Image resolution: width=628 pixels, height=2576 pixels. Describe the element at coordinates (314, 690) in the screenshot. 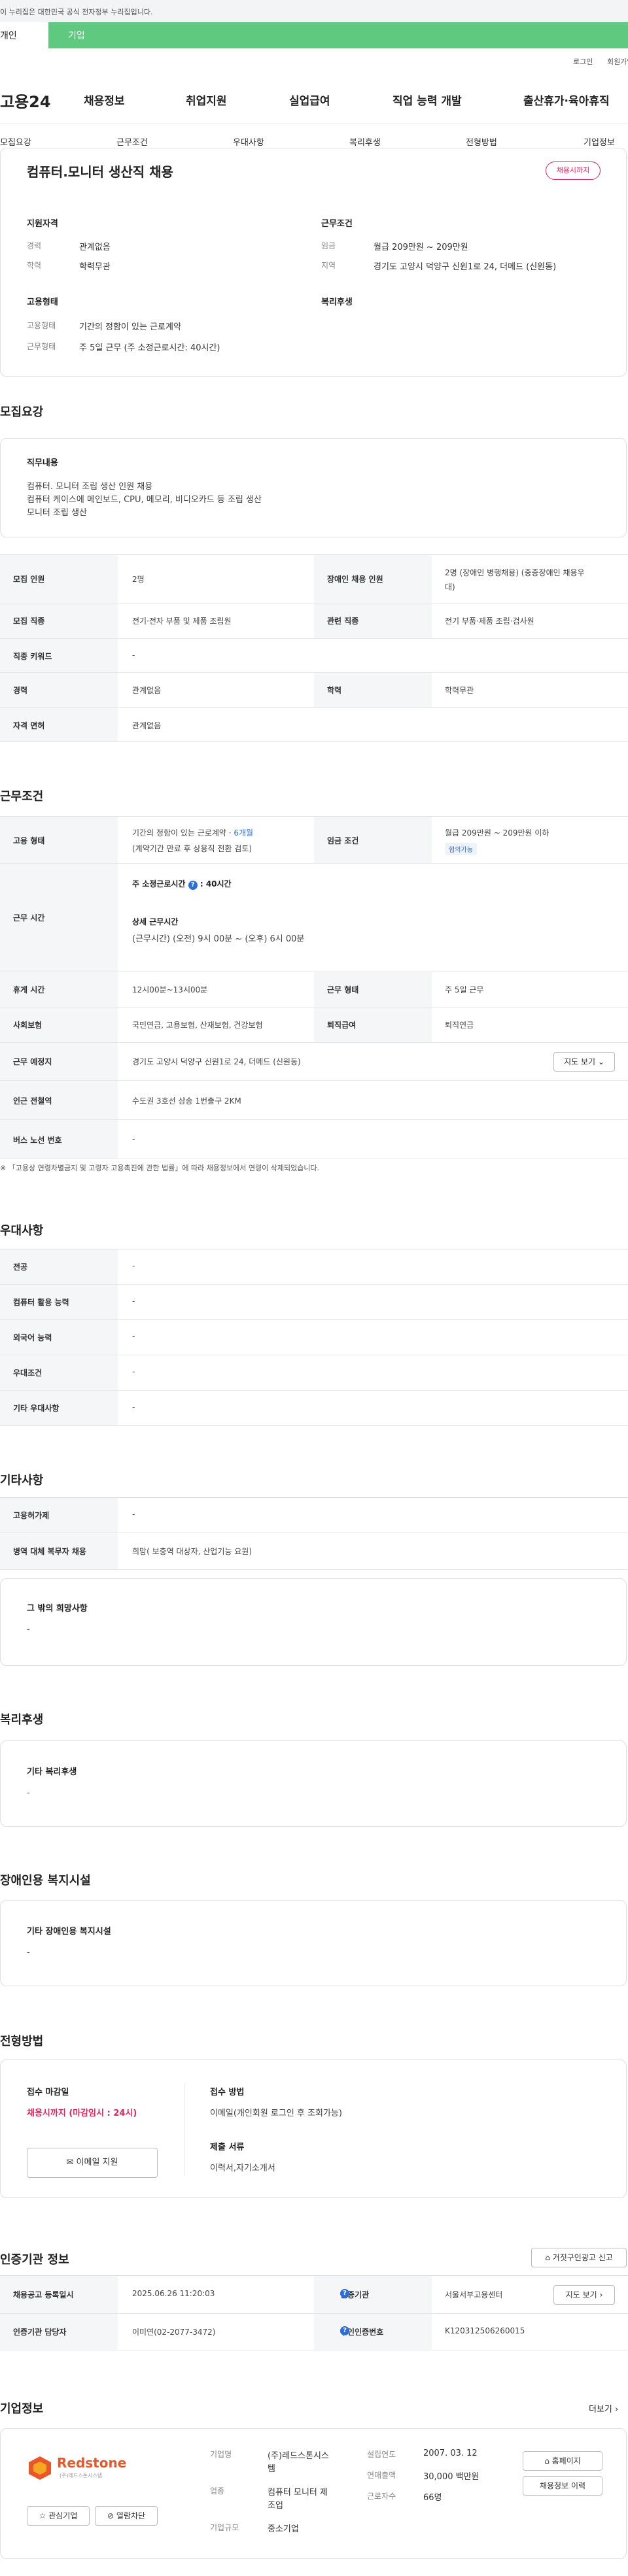

I see `table-row: 경력 관계없음 학력 학력무관` at that location.